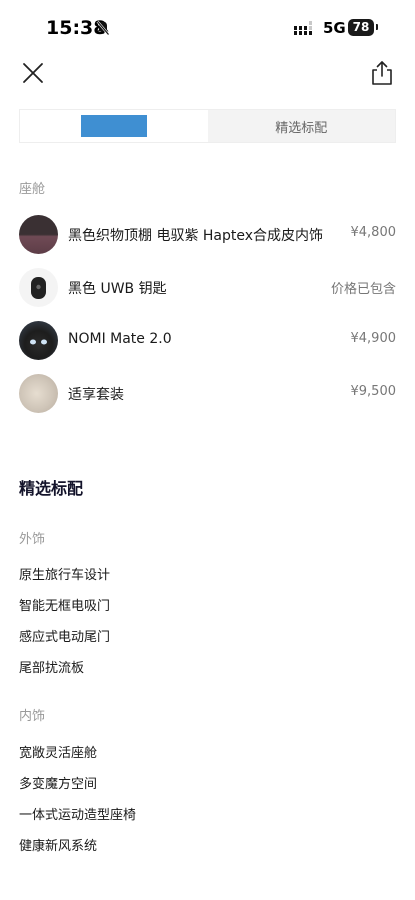  Describe the element at coordinates (117, 289) in the screenshot. I see `item-name: 黑色 UWB 钥匙` at that location.